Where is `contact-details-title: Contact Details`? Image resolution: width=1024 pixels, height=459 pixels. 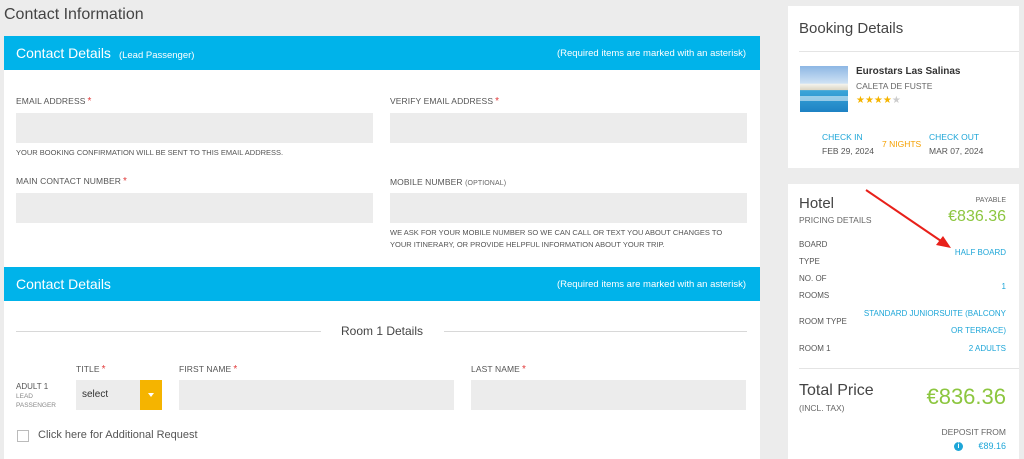
contact-details-title: Contact Details is located at coordinates (63, 53).